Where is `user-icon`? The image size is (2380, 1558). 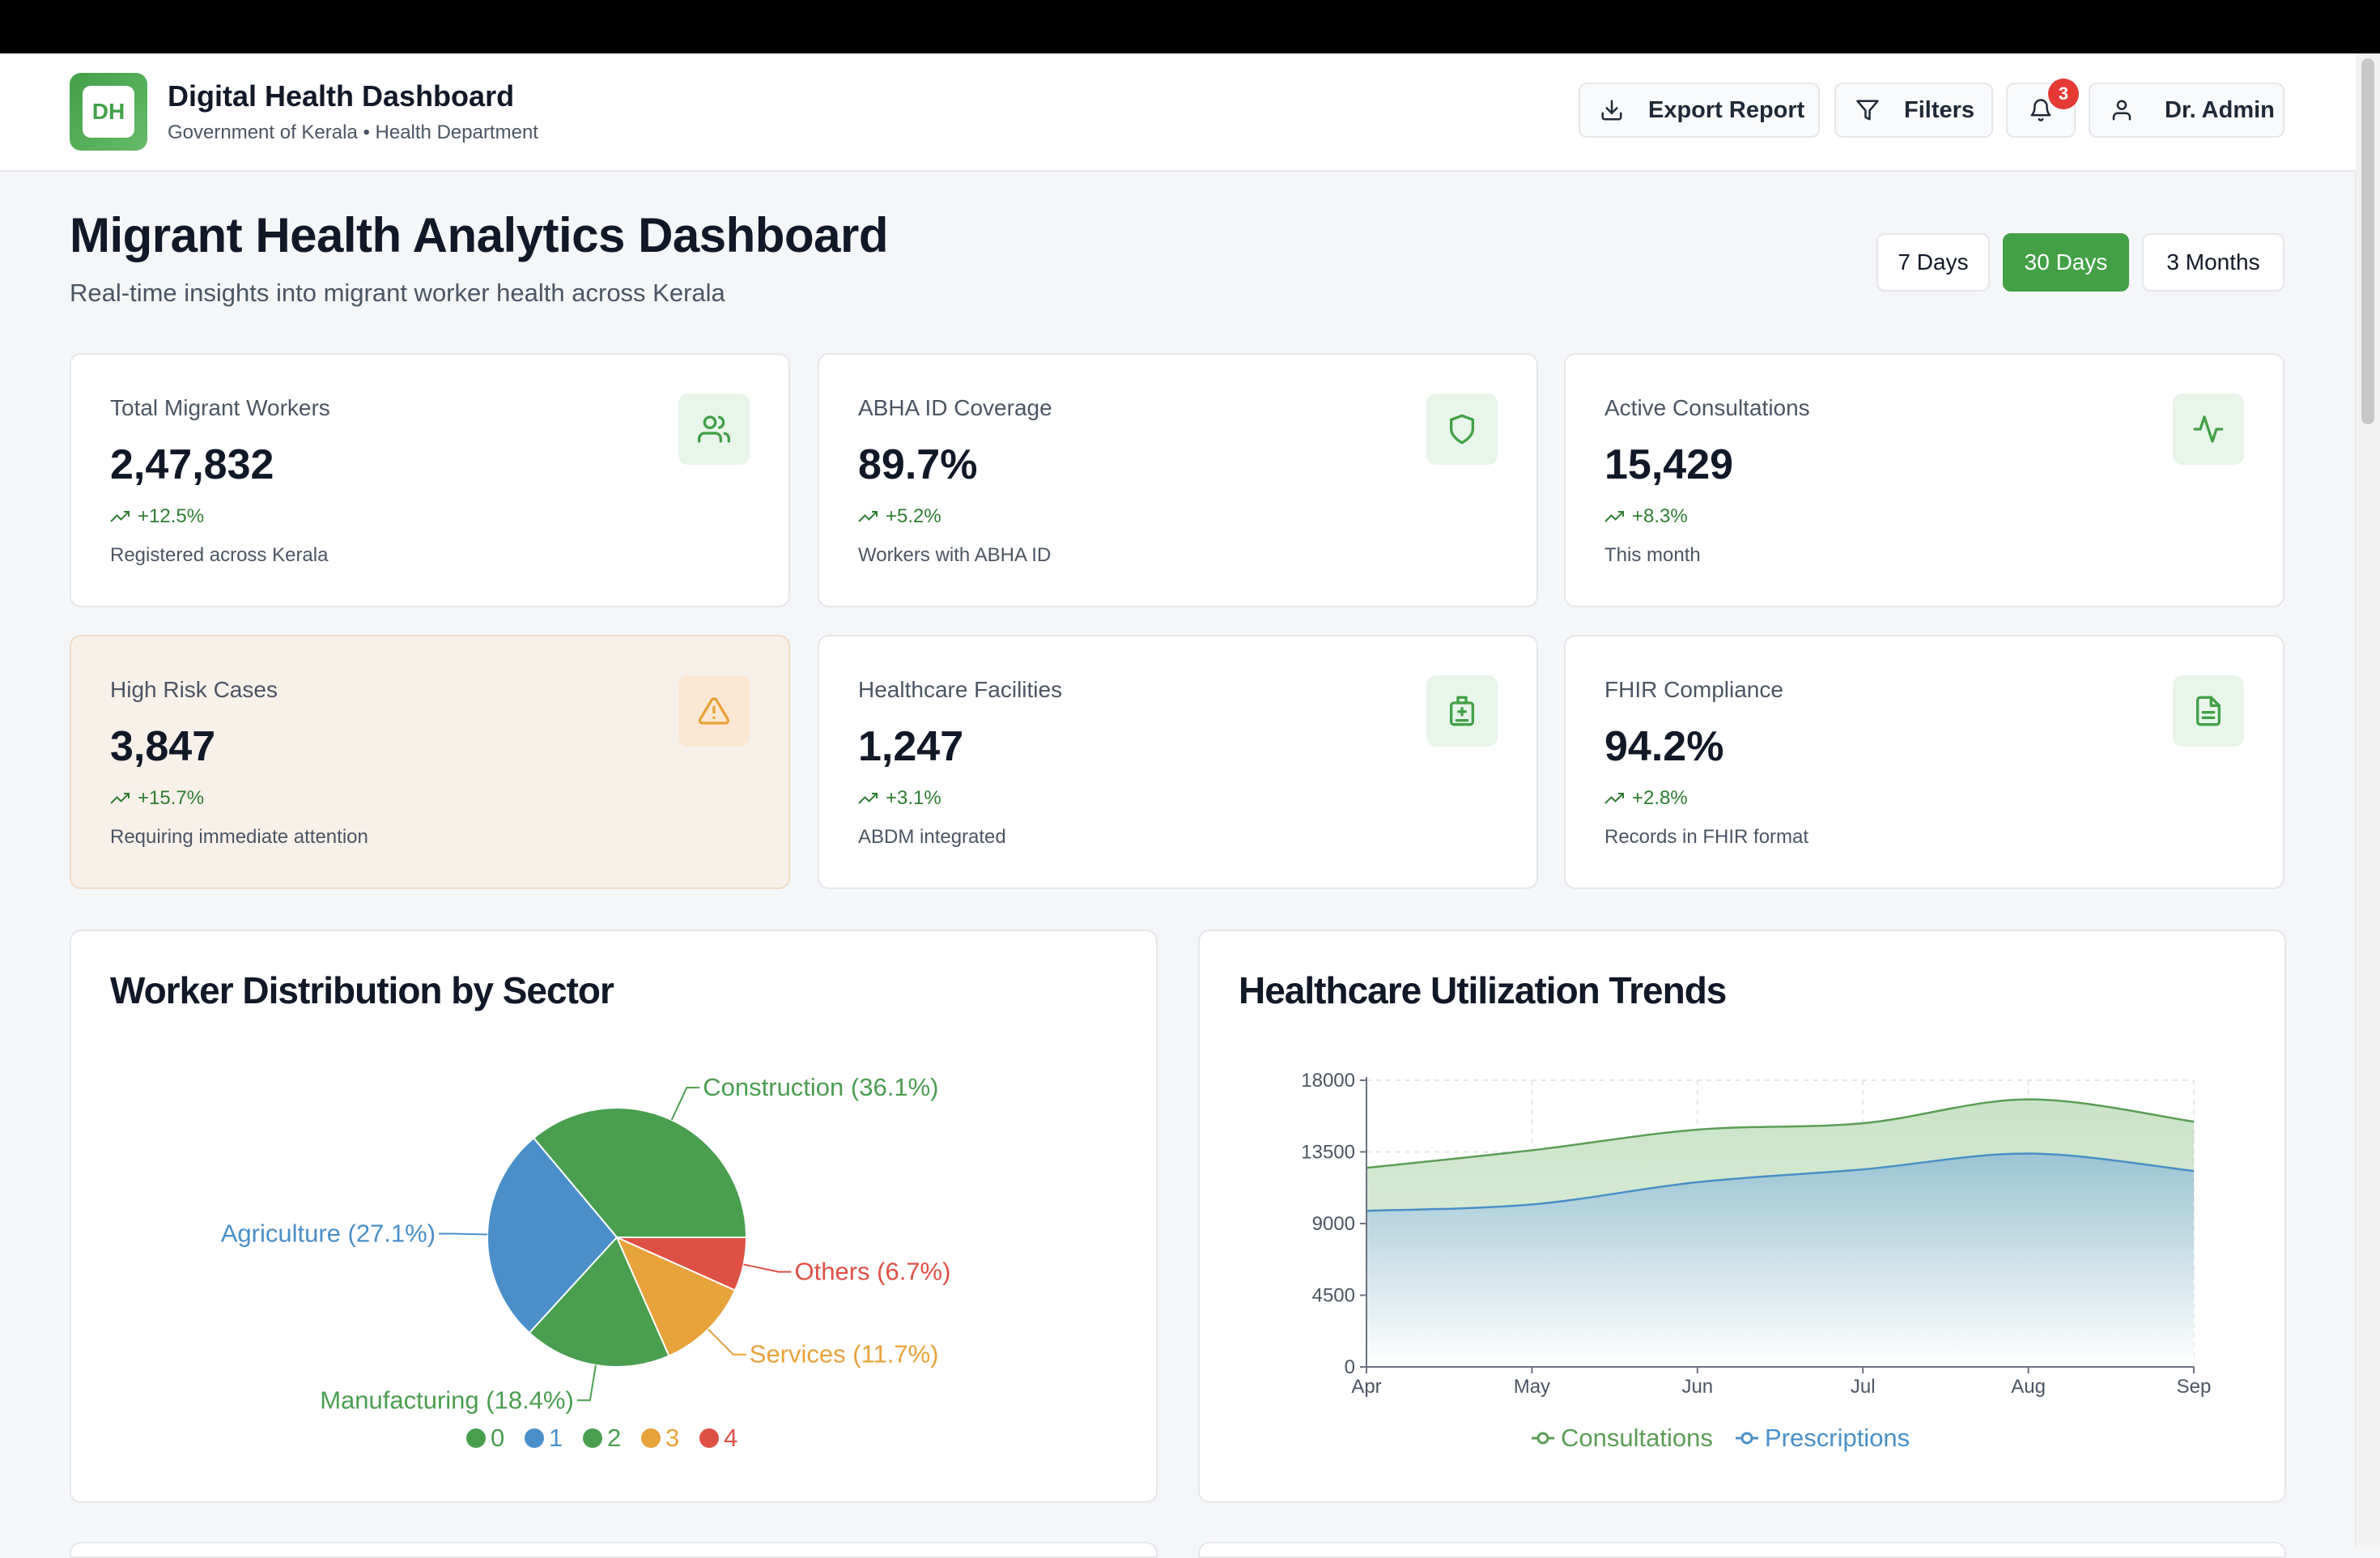
user-icon is located at coordinates (2122, 110).